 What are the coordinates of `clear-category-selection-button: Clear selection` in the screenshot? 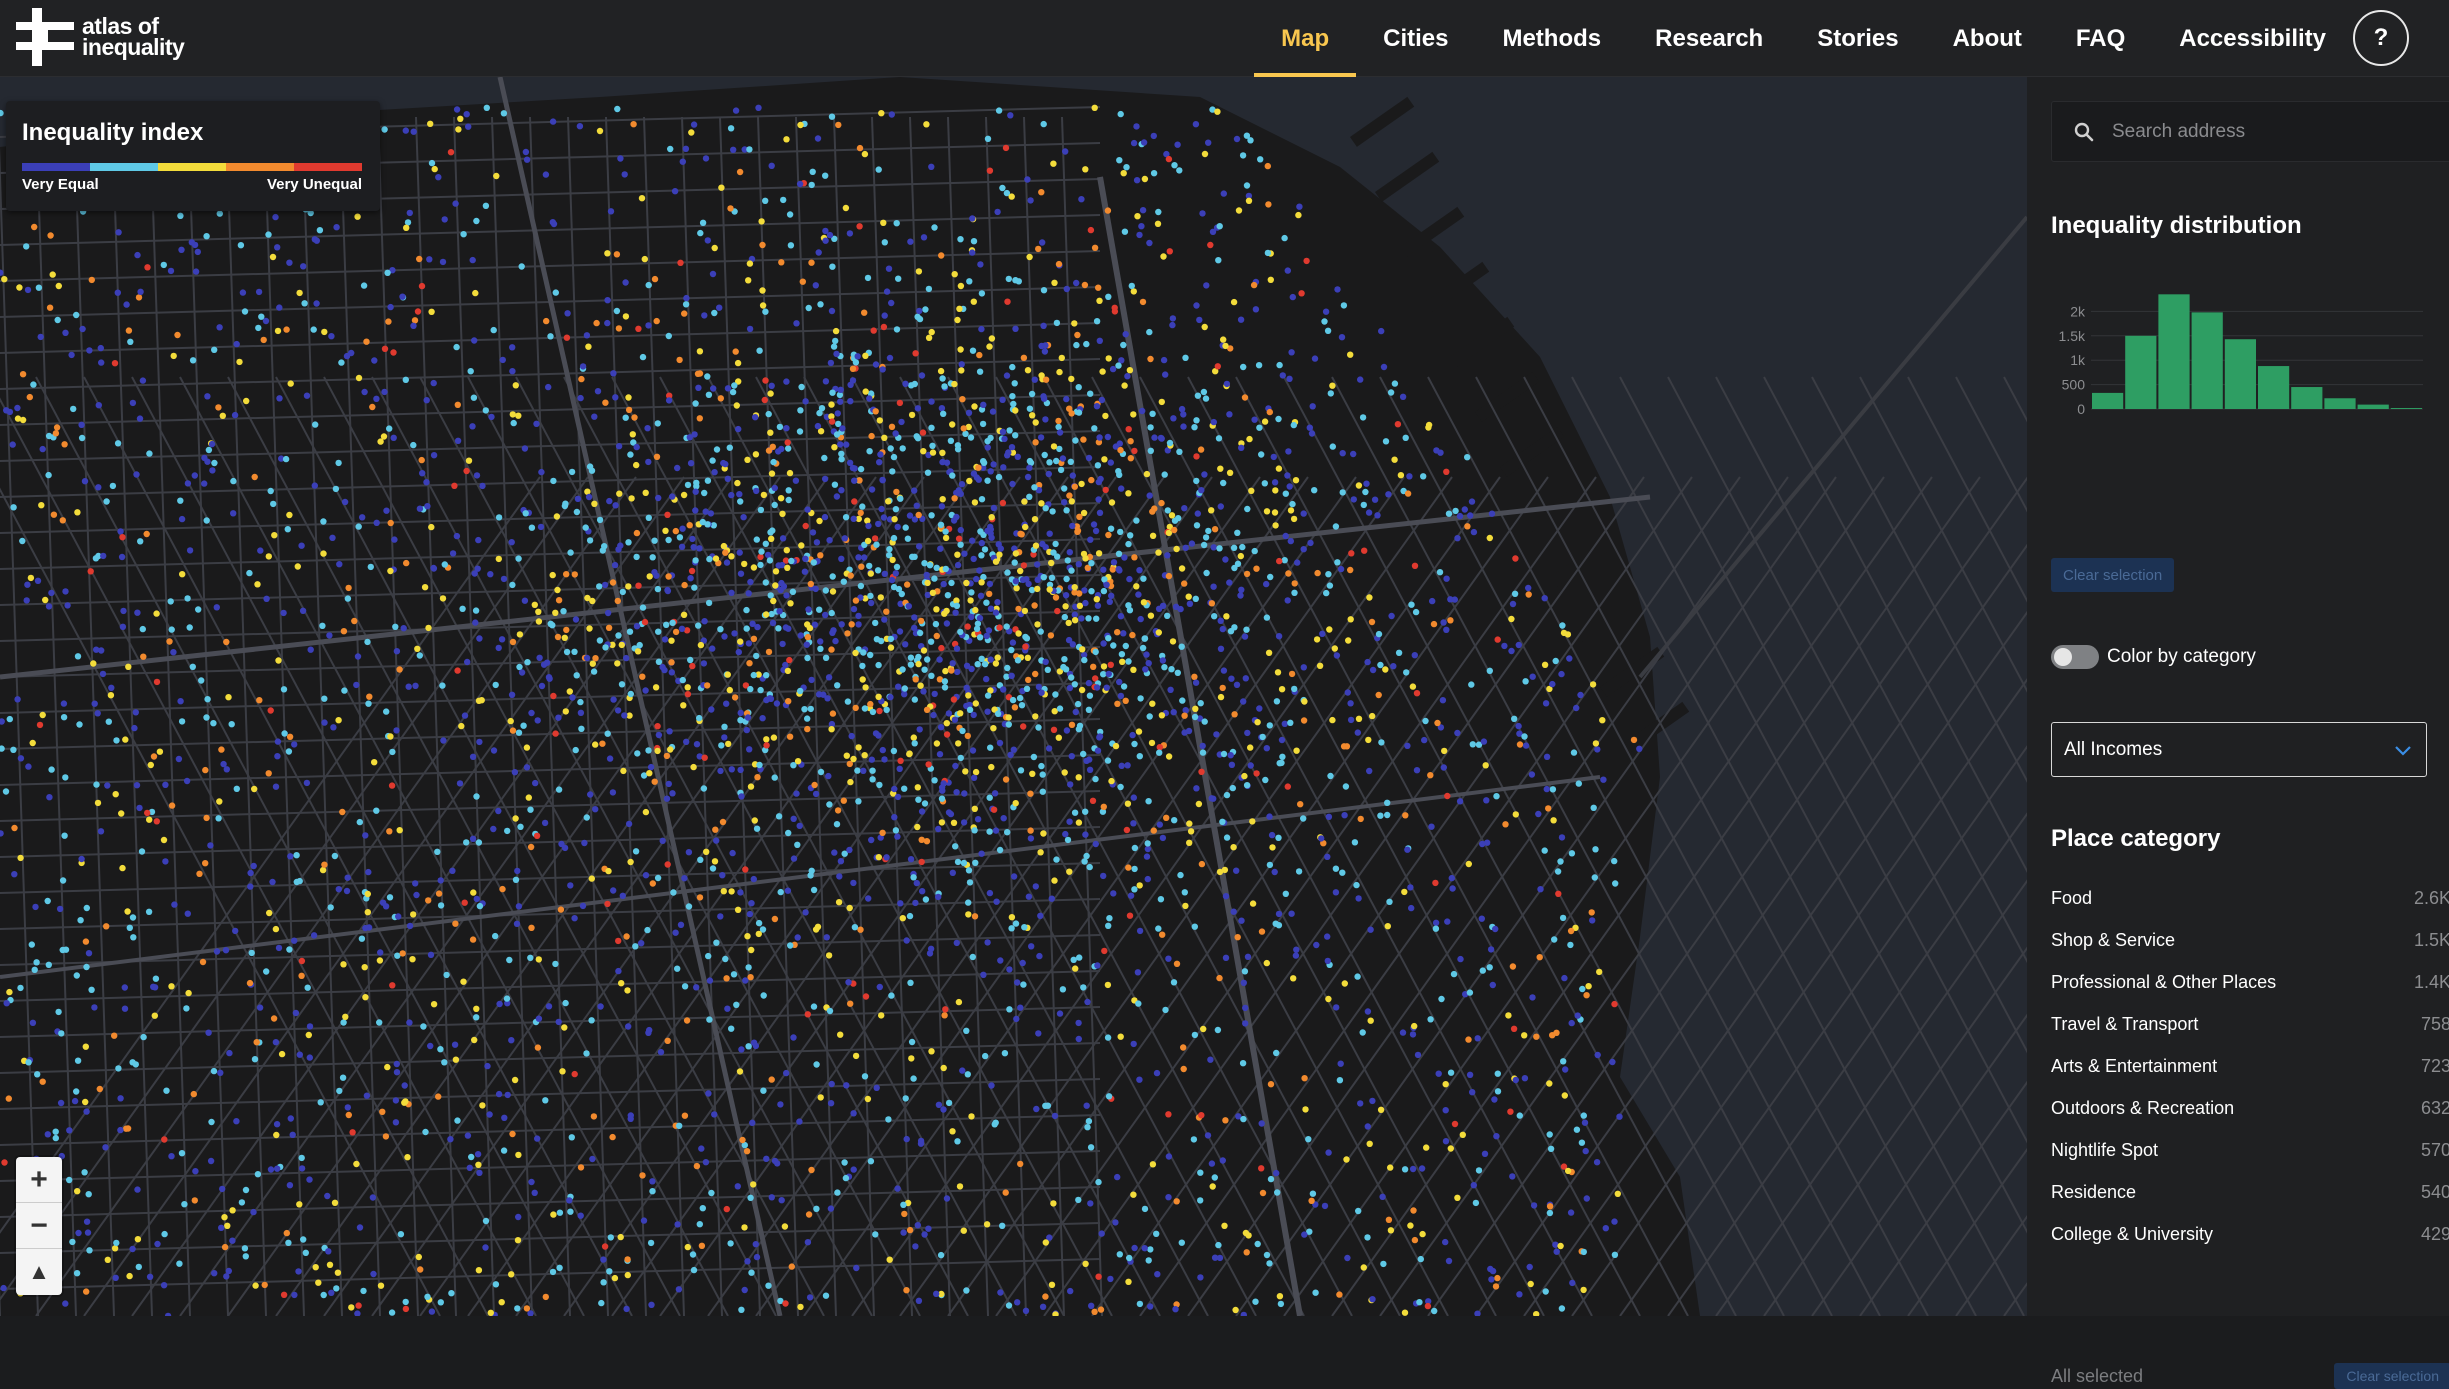 It's located at (2391, 1376).